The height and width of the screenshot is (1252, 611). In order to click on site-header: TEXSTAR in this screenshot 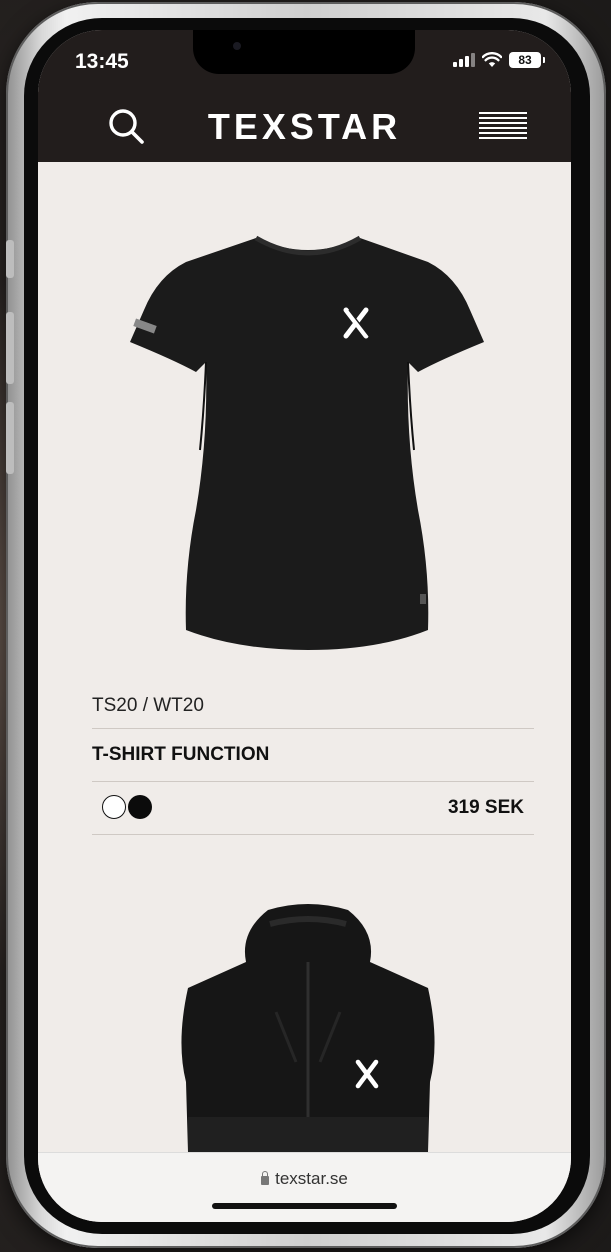, I will do `click(304, 127)`.